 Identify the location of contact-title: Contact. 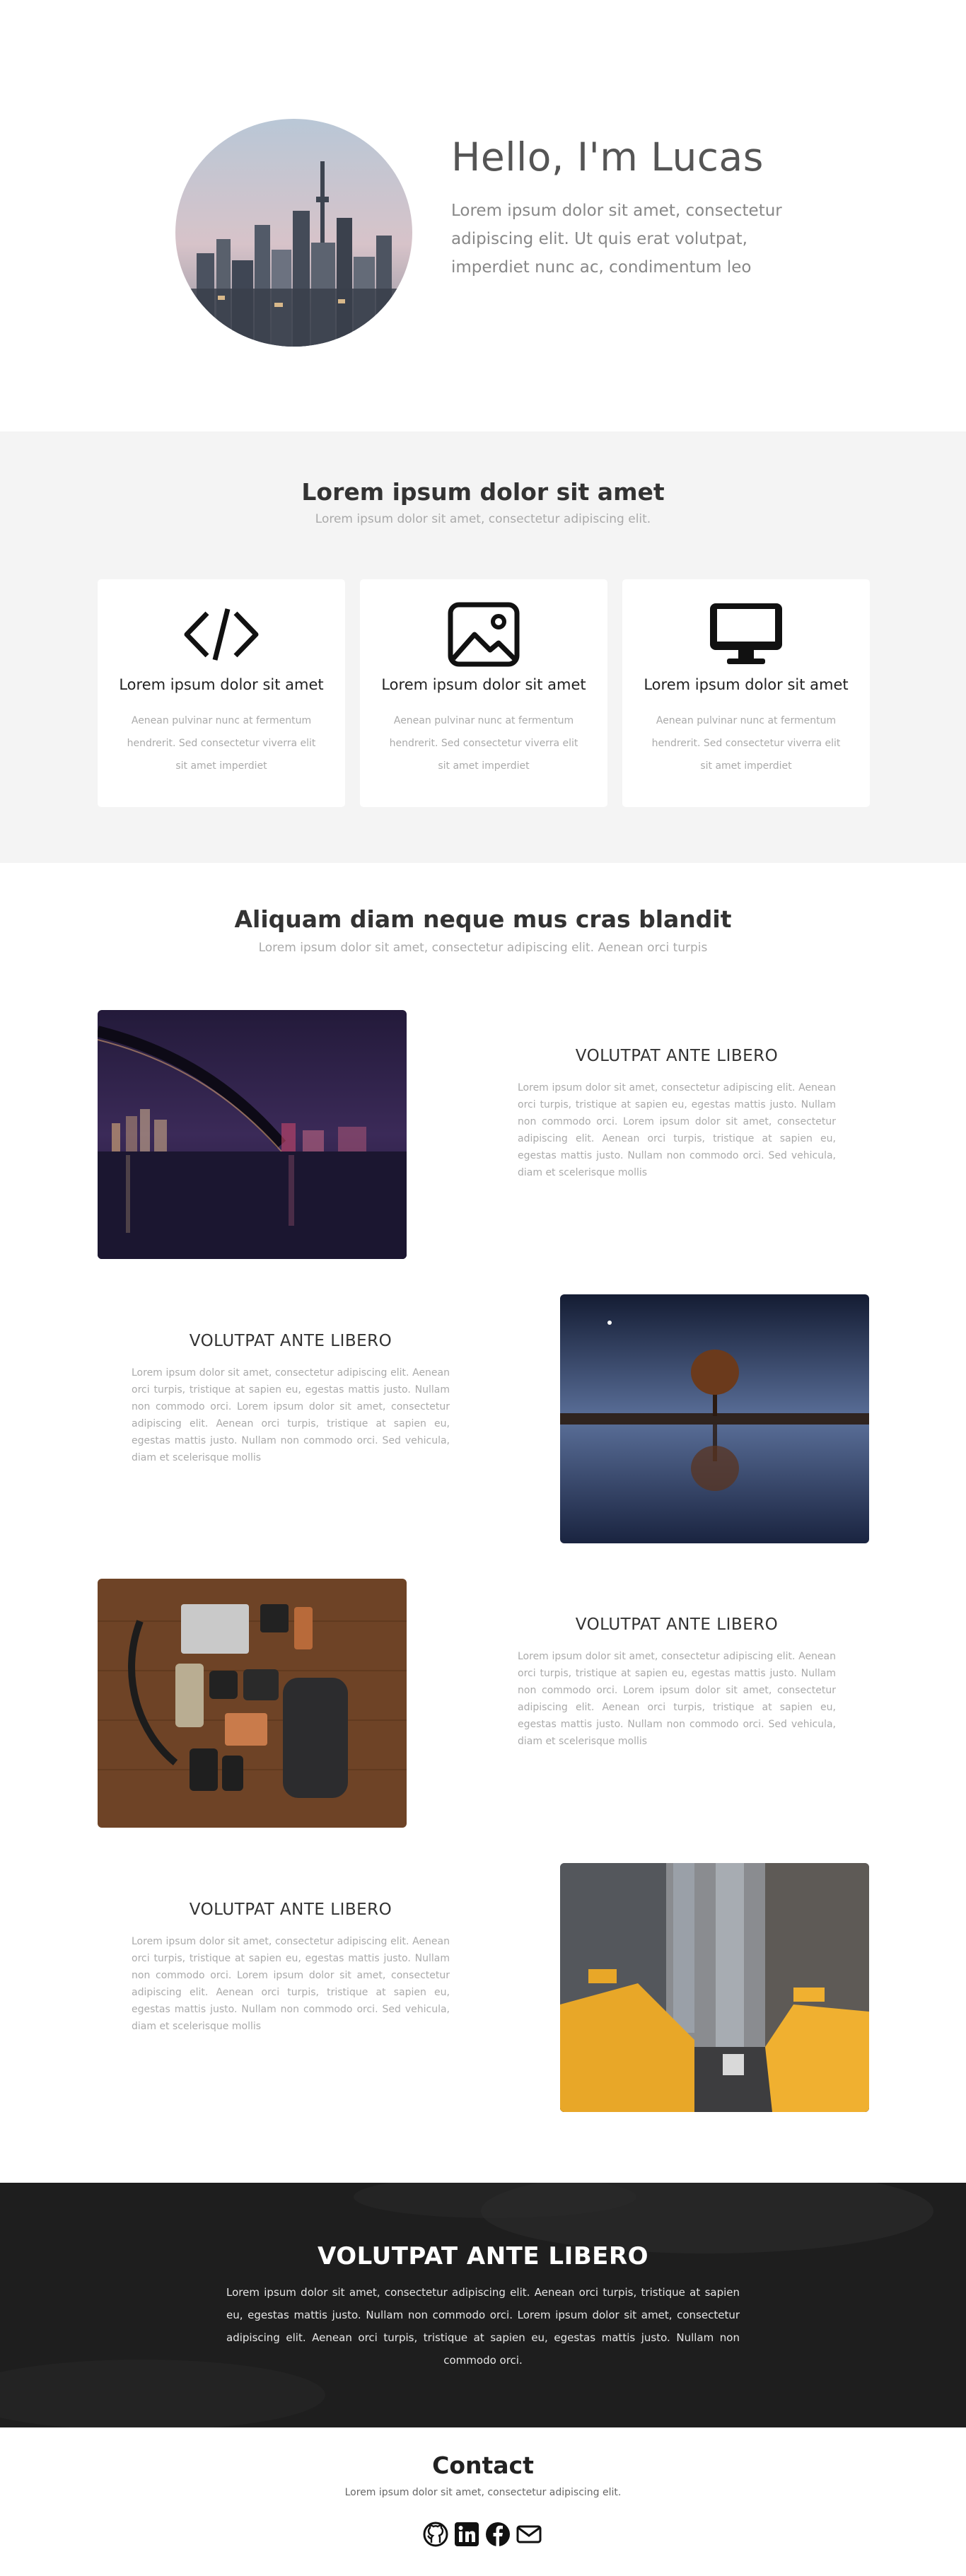
(483, 2465).